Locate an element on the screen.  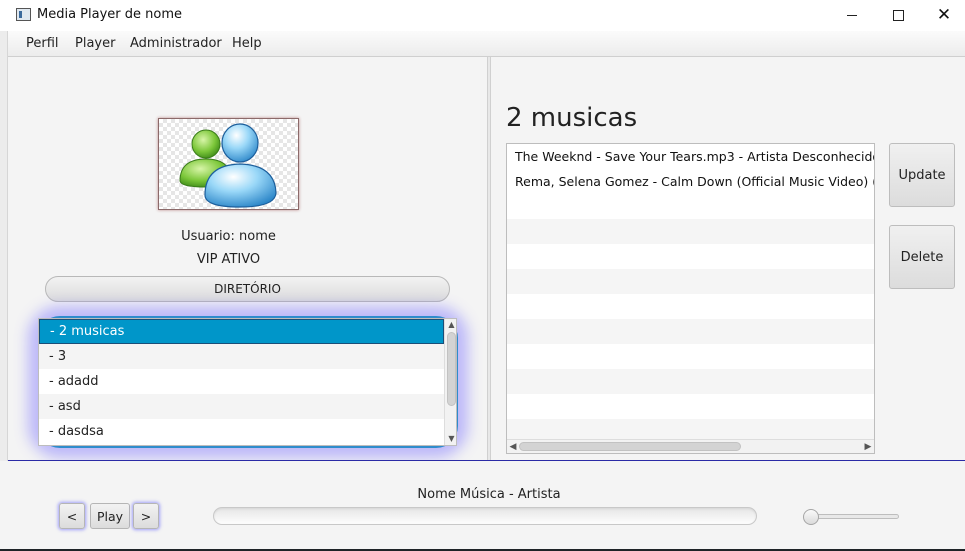
close-icon: ✕ is located at coordinates (944, 15).